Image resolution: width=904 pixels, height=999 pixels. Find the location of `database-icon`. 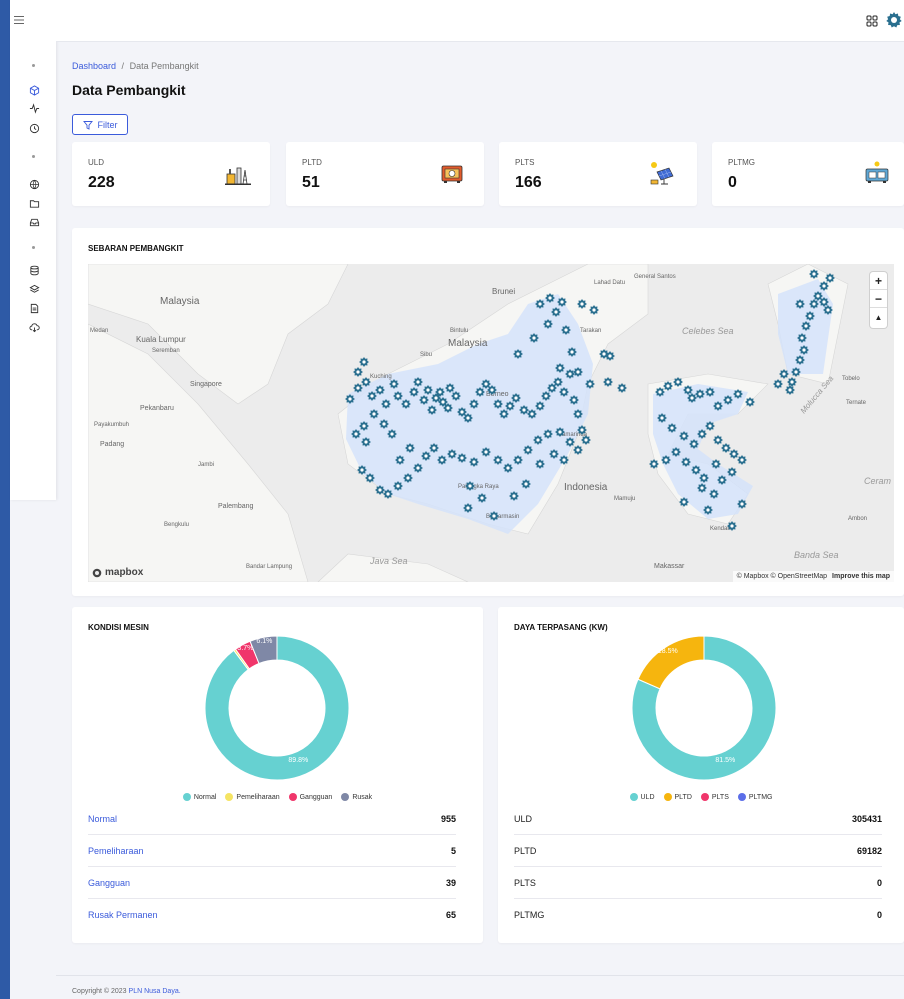

database-icon is located at coordinates (34, 270).